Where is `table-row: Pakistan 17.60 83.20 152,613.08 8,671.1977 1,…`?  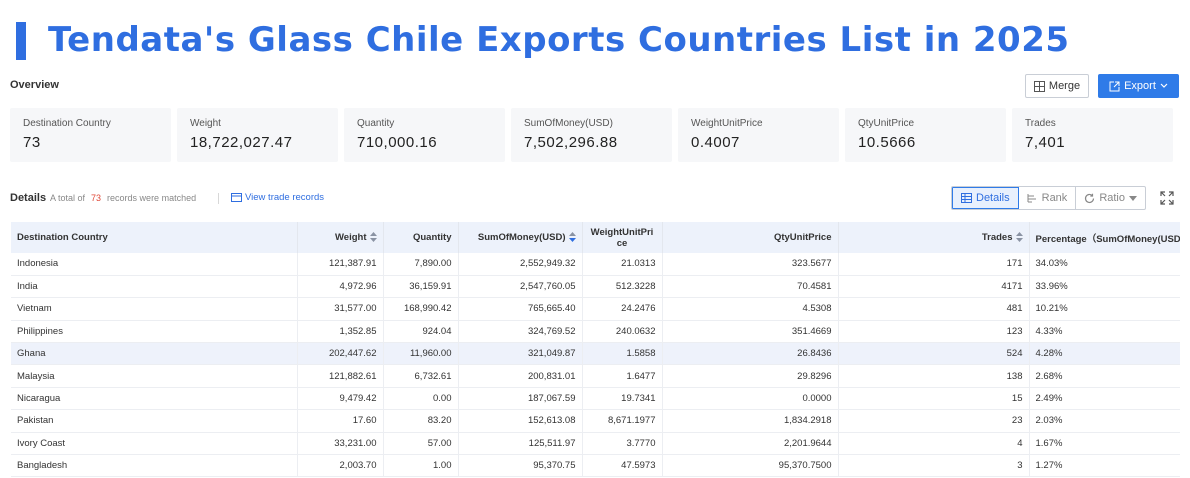 table-row: Pakistan 17.60 83.20 152,613.08 8,671.1977 1,… is located at coordinates (595, 421).